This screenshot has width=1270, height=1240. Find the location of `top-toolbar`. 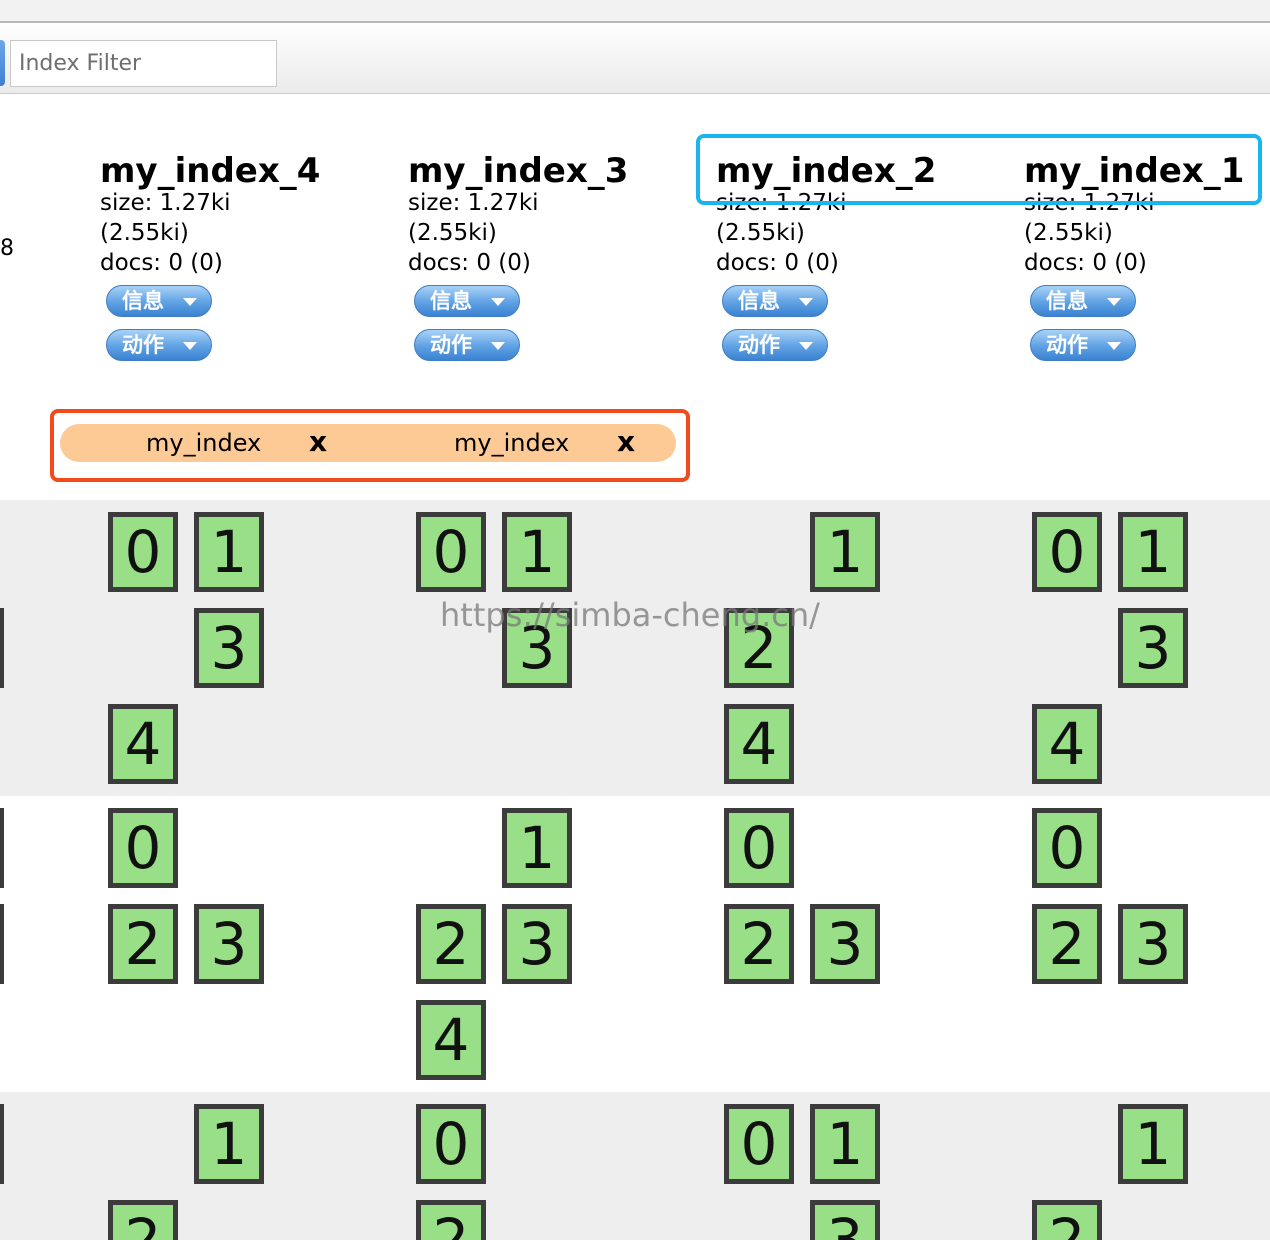

top-toolbar is located at coordinates (635, 11).